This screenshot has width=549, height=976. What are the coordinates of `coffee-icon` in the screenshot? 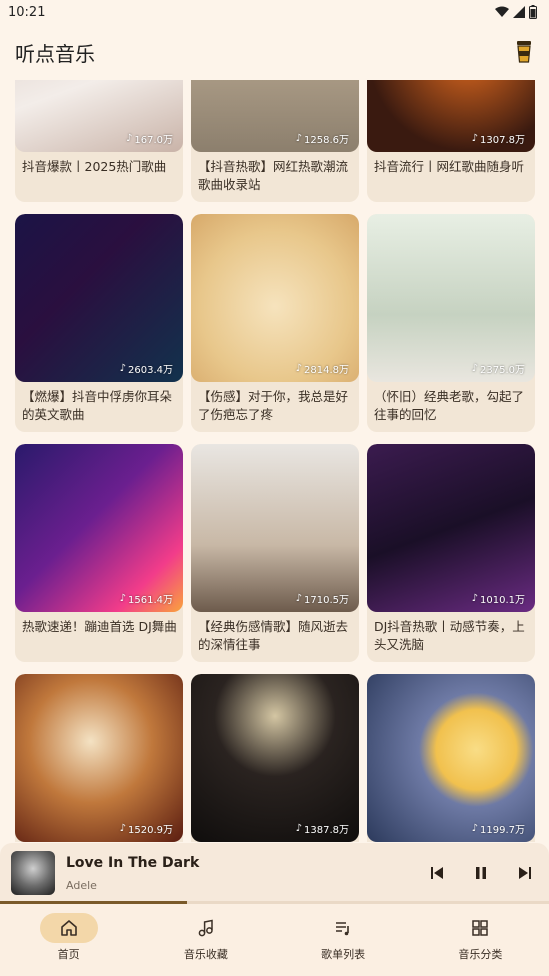 It's located at (524, 52).